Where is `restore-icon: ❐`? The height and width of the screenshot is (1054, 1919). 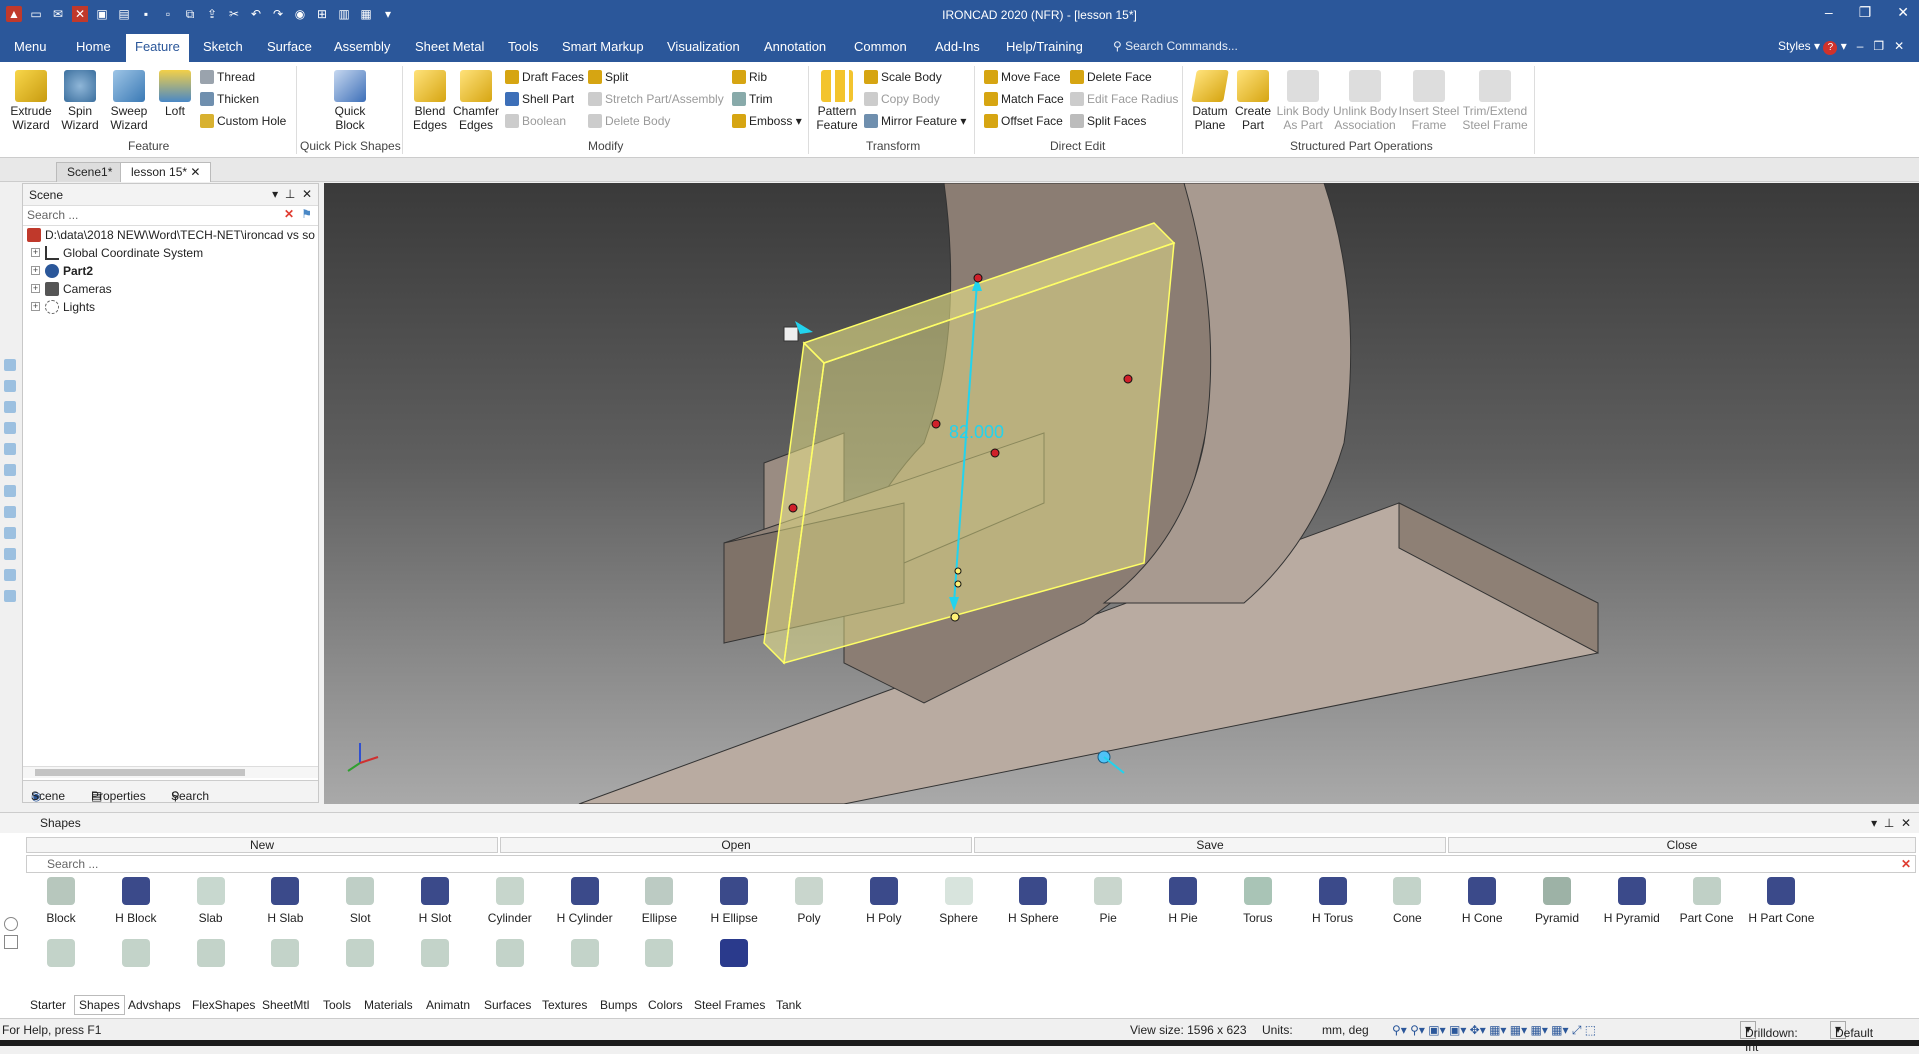 restore-icon: ❐ is located at coordinates (1865, 12).